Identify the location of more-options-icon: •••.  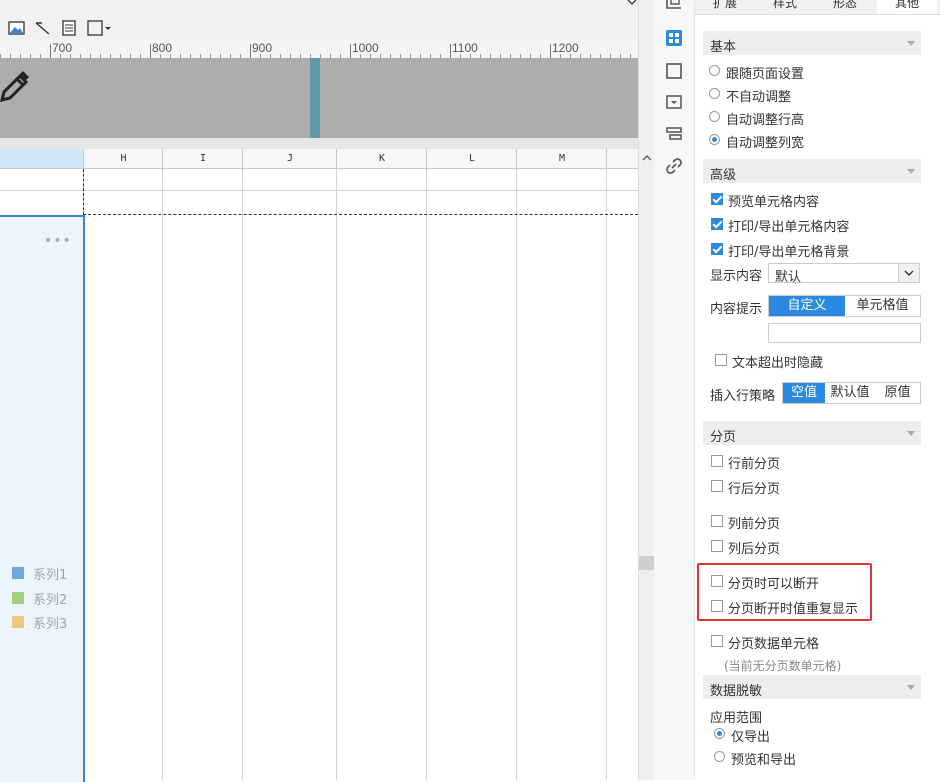
(58, 241).